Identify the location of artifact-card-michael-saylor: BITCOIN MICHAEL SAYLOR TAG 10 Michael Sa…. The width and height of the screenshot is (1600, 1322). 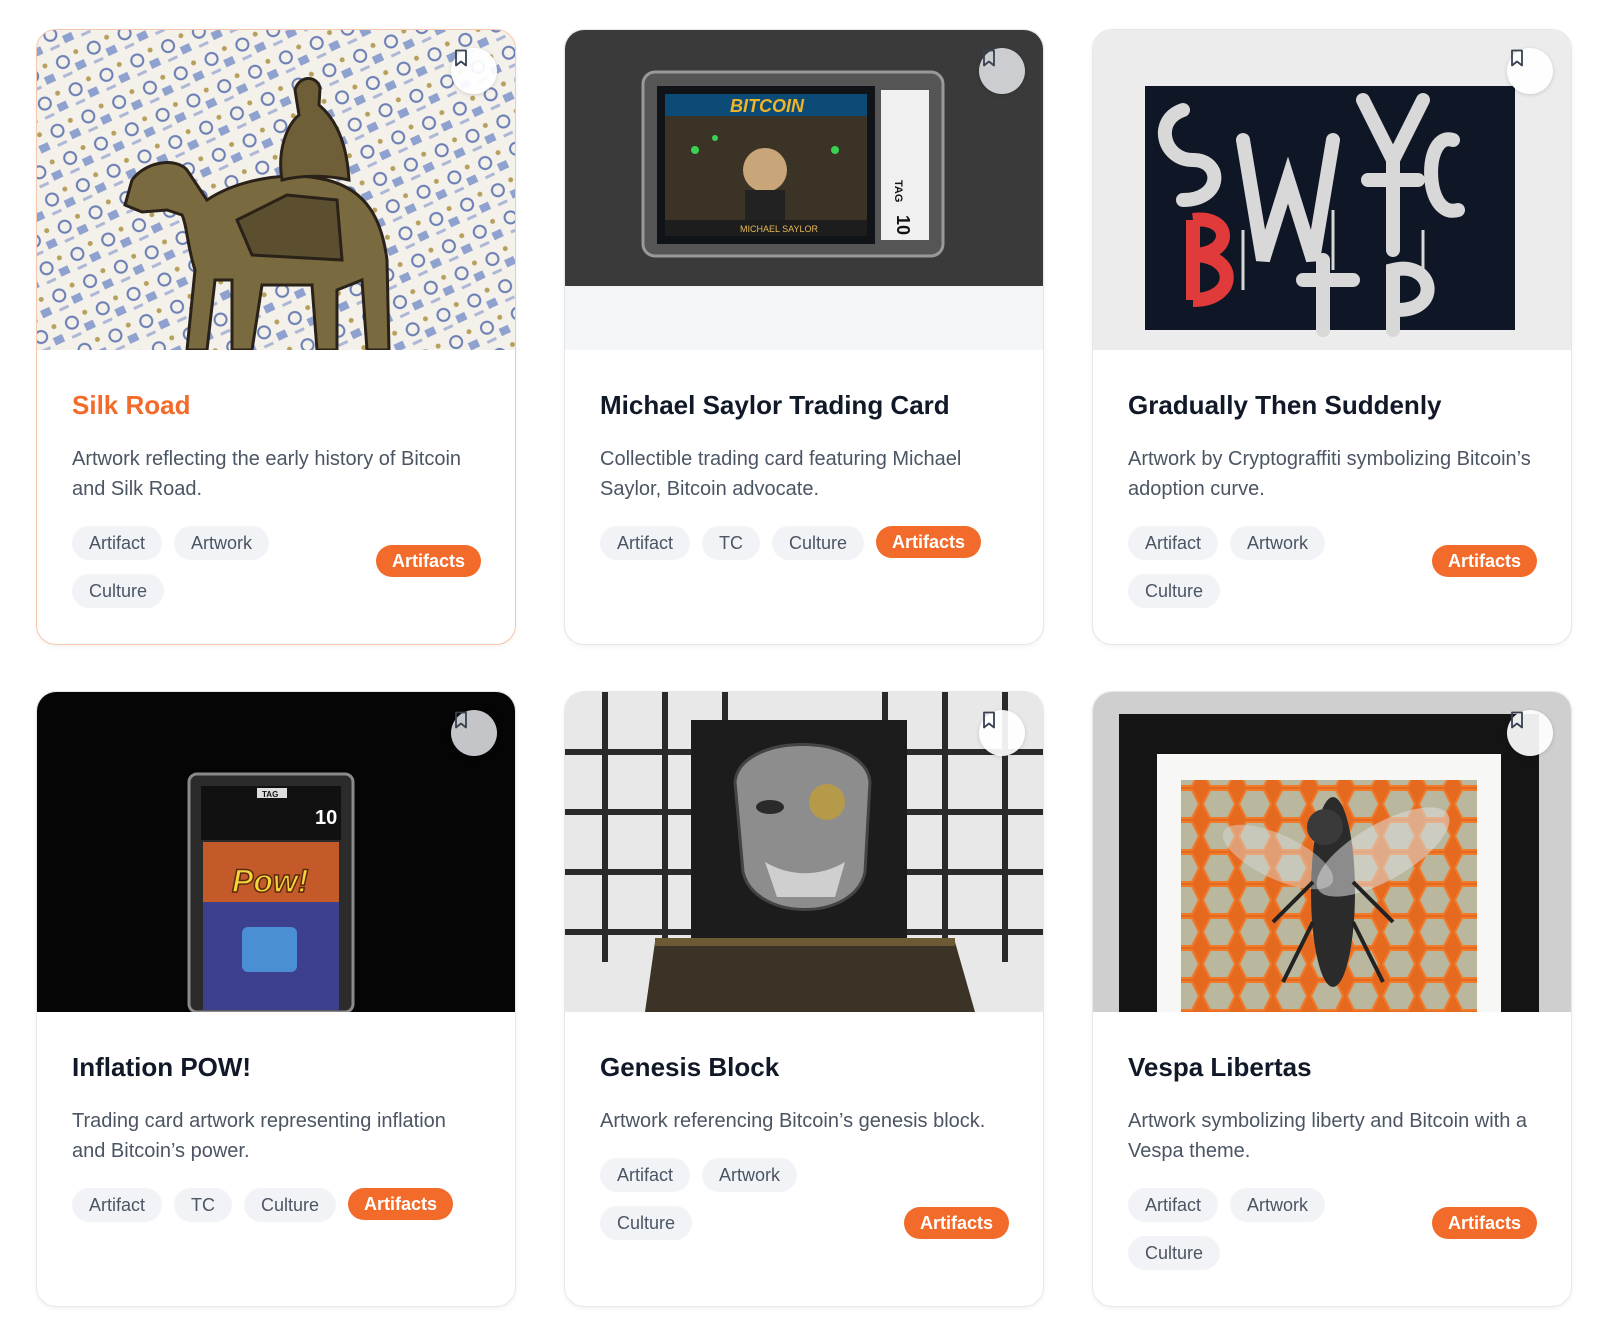
(804, 337).